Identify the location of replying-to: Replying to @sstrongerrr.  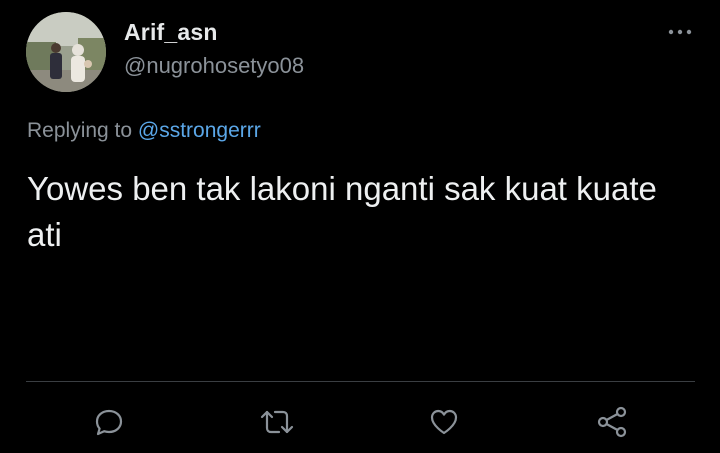
(144, 131).